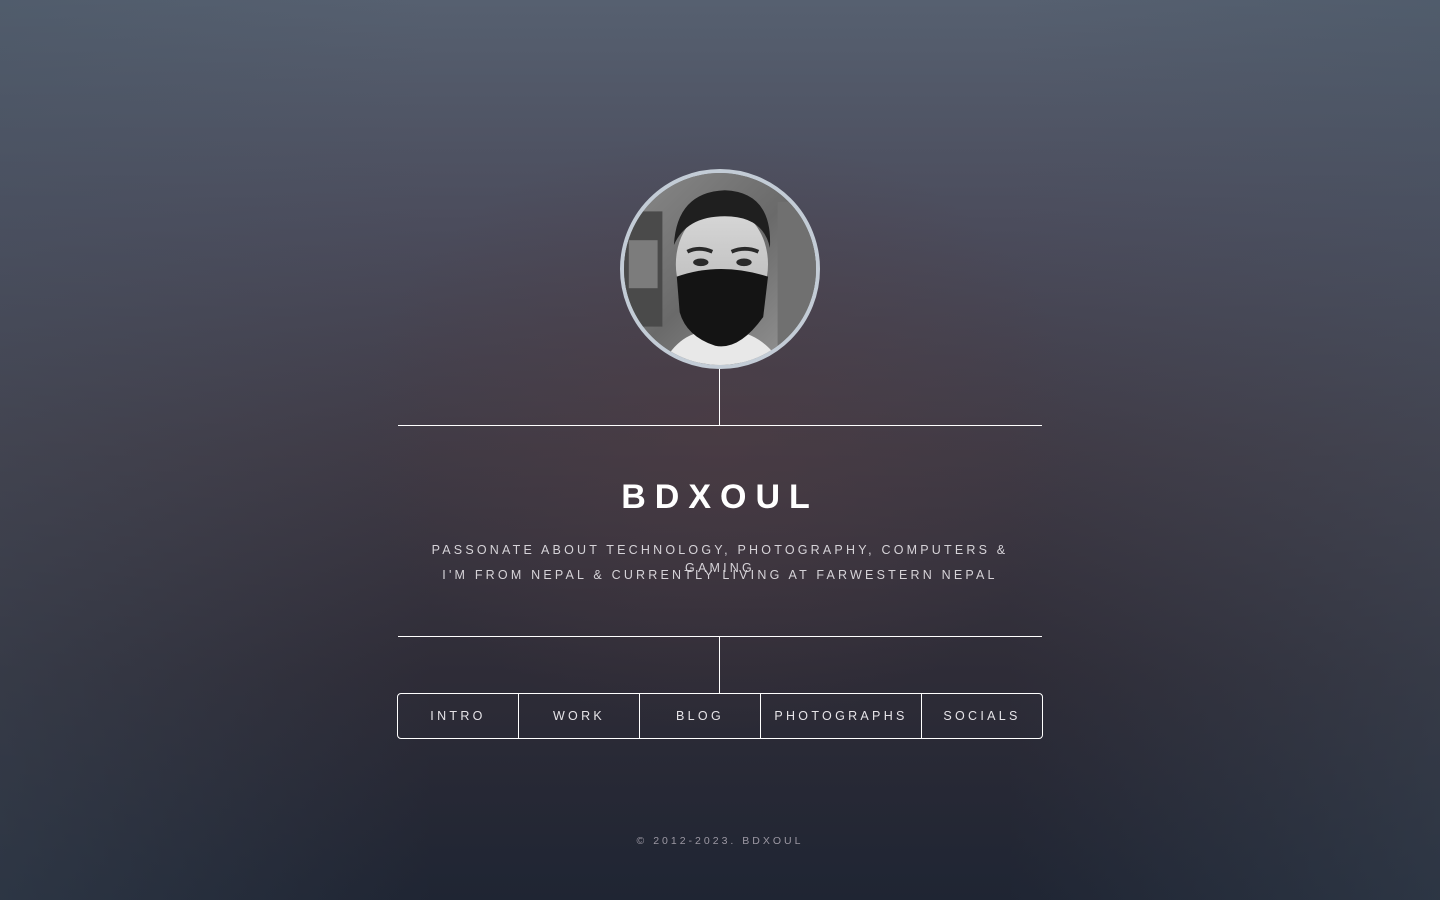 This screenshot has width=1440, height=900. I want to click on footer-copyright: © 2012-2023. BDXOUL, so click(720, 841).